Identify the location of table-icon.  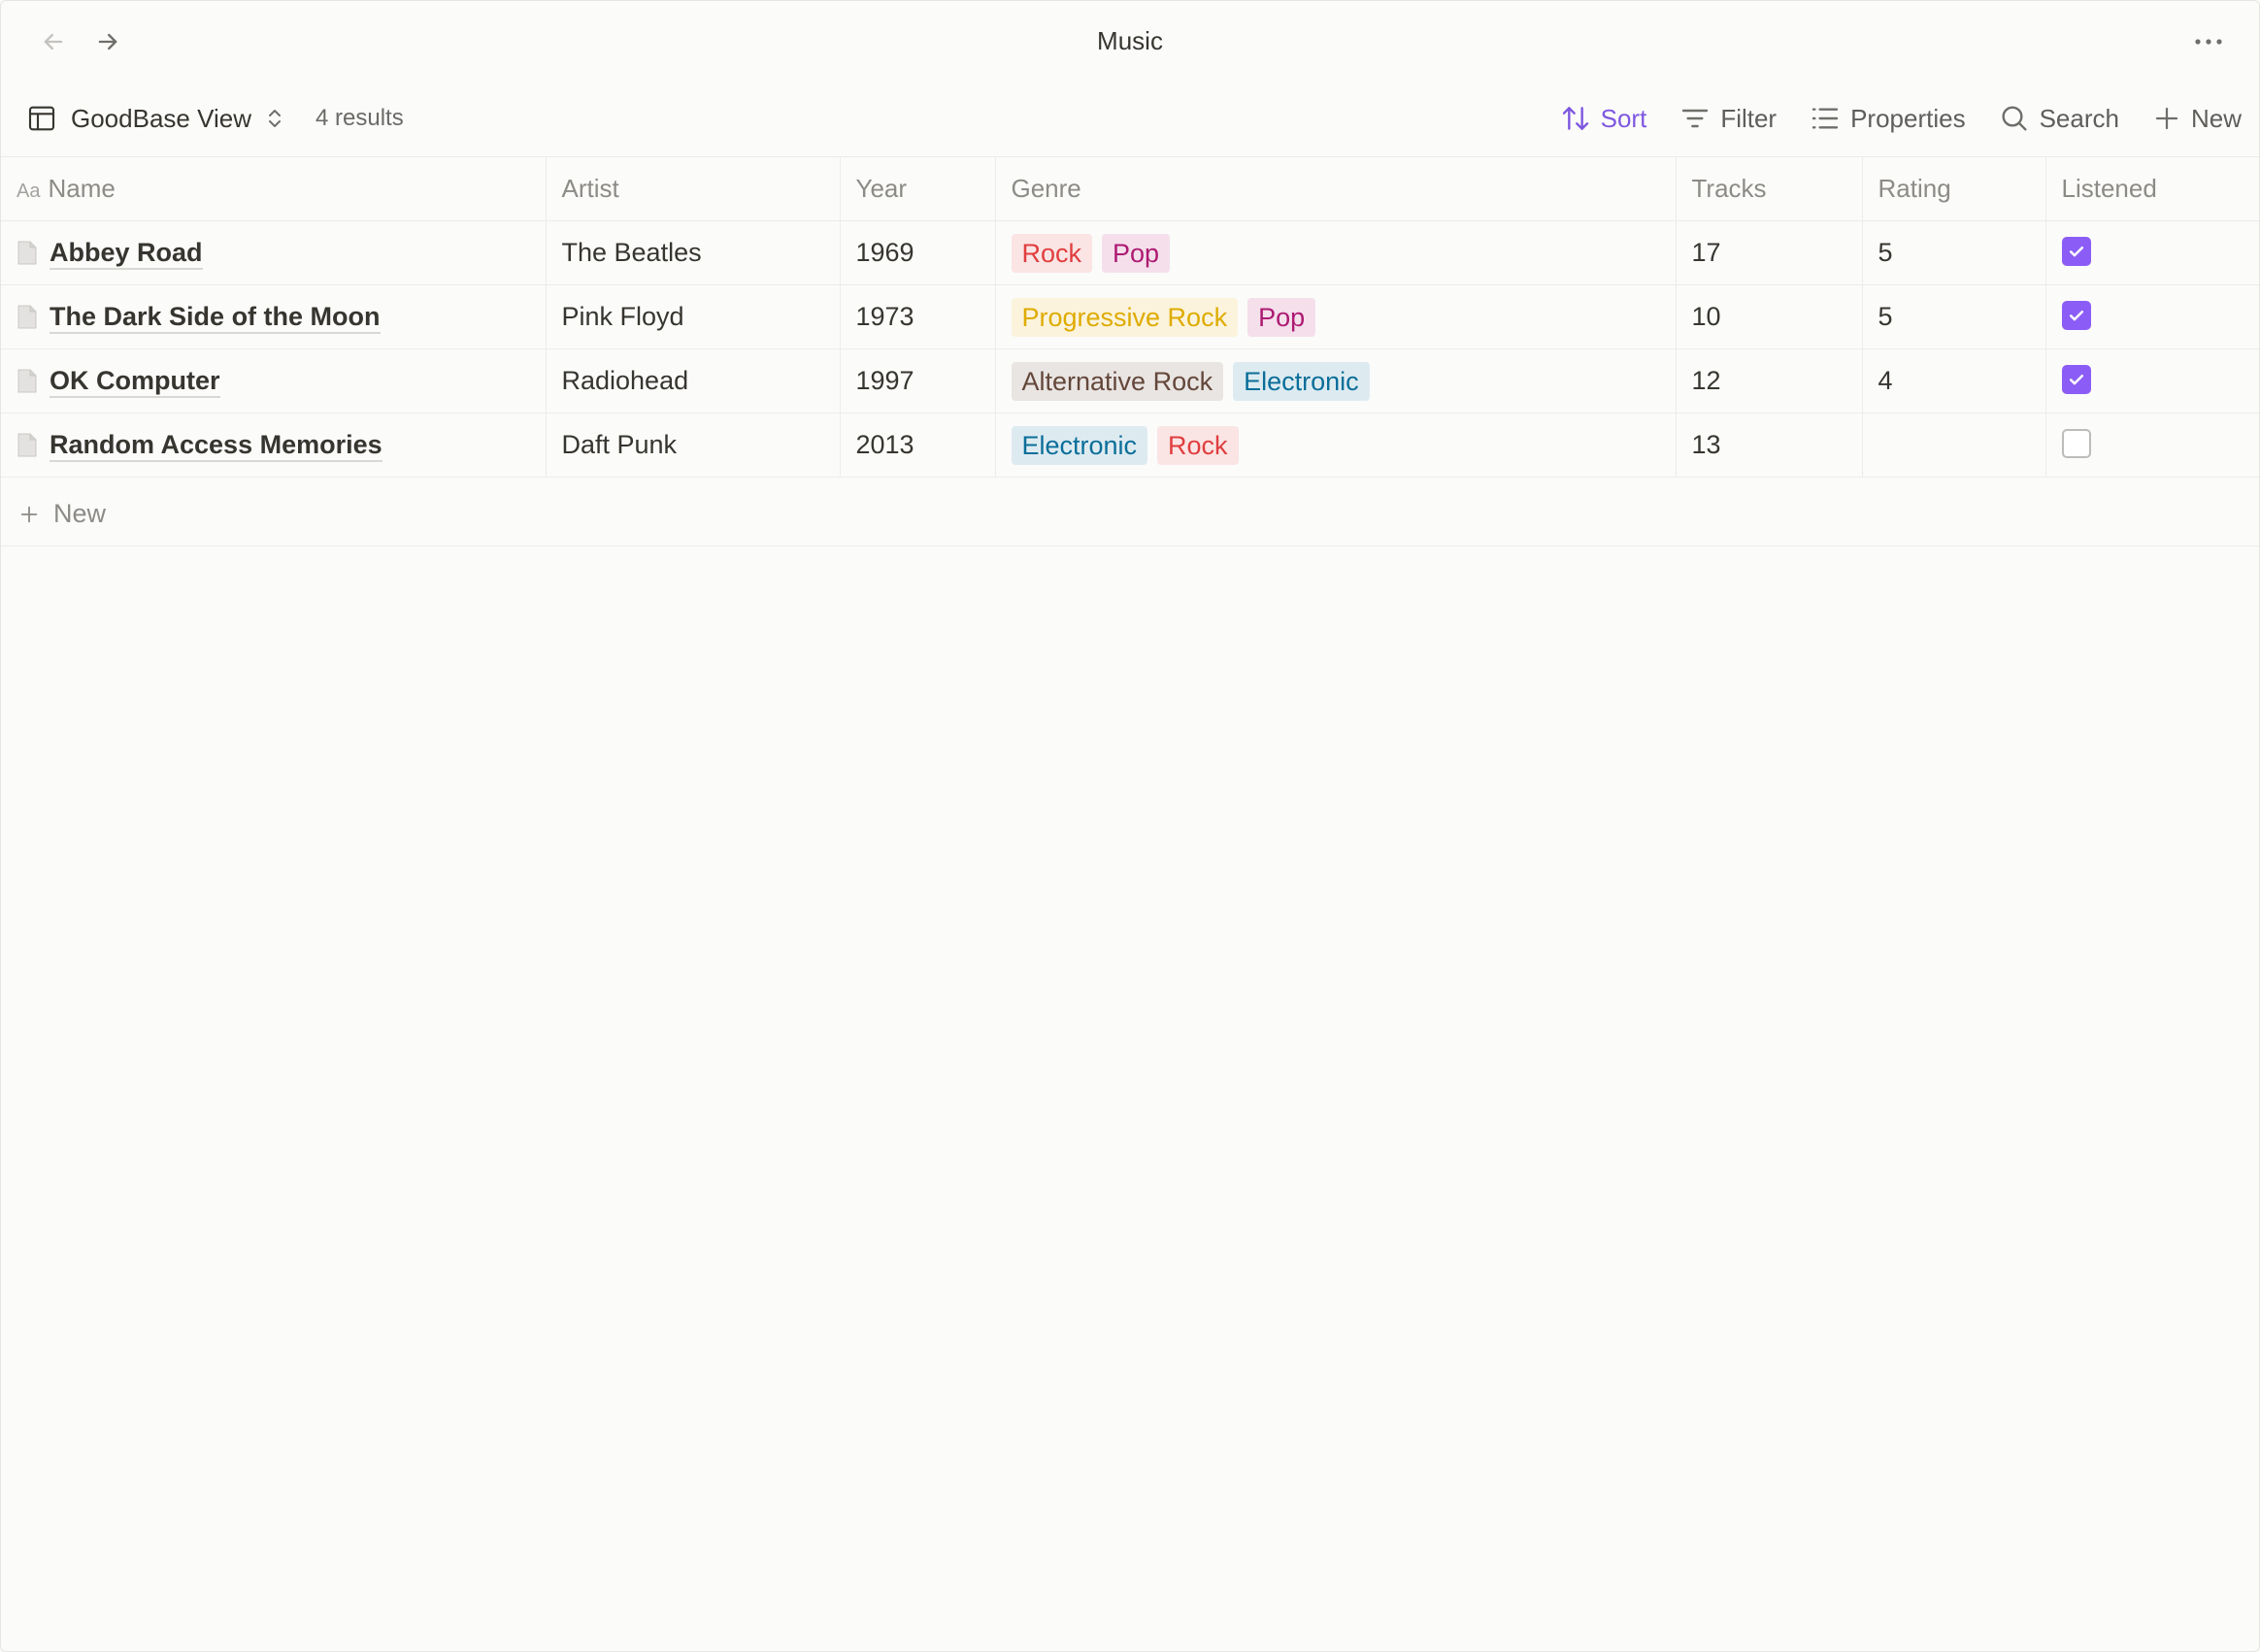
(41, 118).